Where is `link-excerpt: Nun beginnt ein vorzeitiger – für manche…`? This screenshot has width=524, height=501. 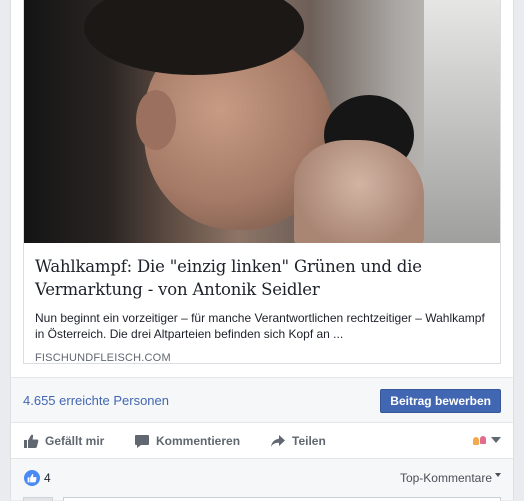 link-excerpt: Nun beginnt ein vorzeitiger – für manche… is located at coordinates (260, 326).